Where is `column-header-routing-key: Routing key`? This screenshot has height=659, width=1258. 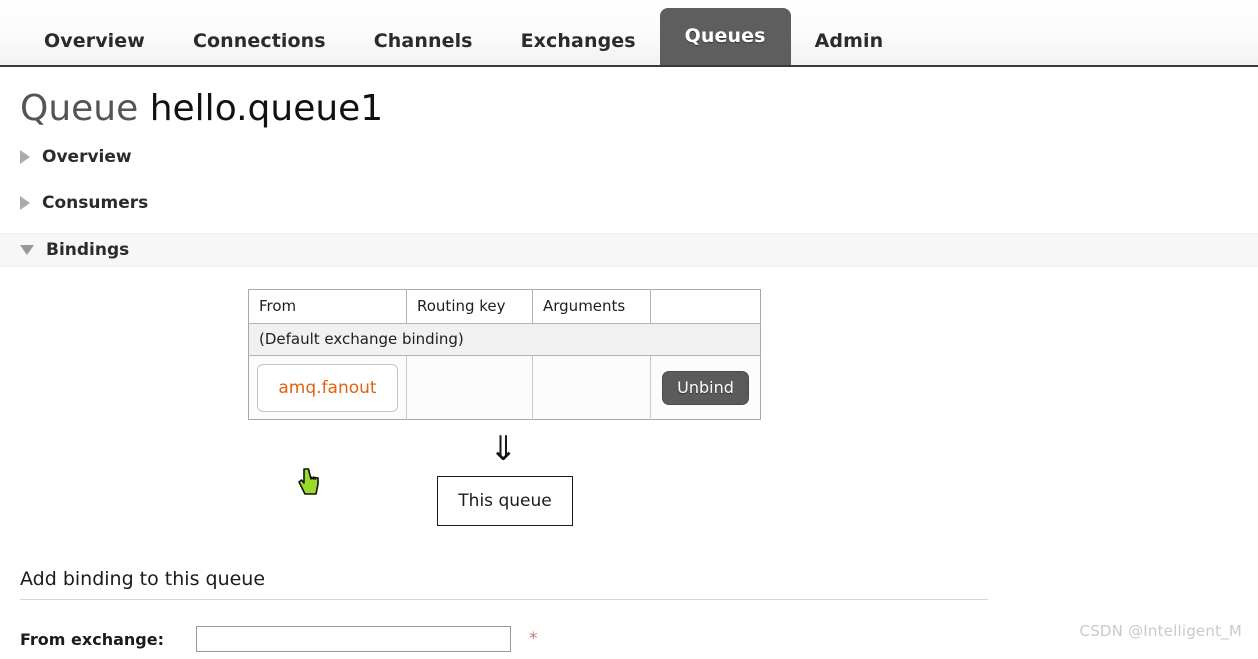
column-header-routing-key: Routing key is located at coordinates (469, 306).